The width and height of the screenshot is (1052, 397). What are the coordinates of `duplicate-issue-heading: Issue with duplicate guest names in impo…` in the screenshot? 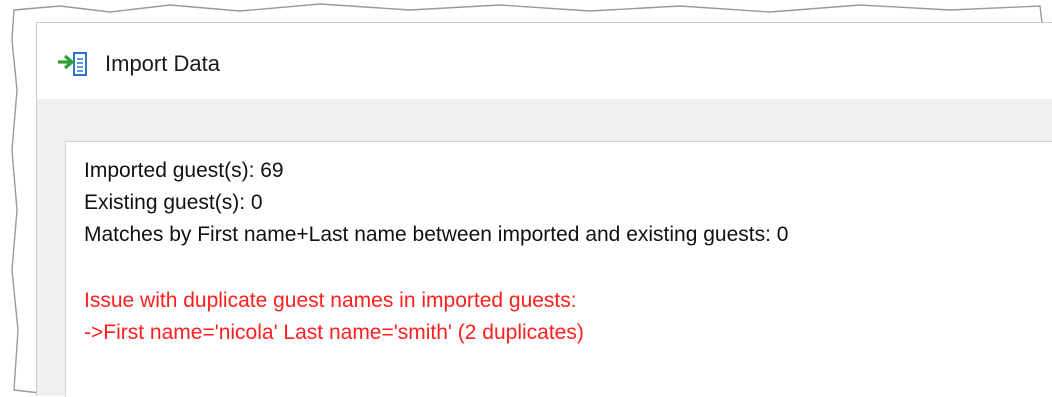 It's located at (330, 300).